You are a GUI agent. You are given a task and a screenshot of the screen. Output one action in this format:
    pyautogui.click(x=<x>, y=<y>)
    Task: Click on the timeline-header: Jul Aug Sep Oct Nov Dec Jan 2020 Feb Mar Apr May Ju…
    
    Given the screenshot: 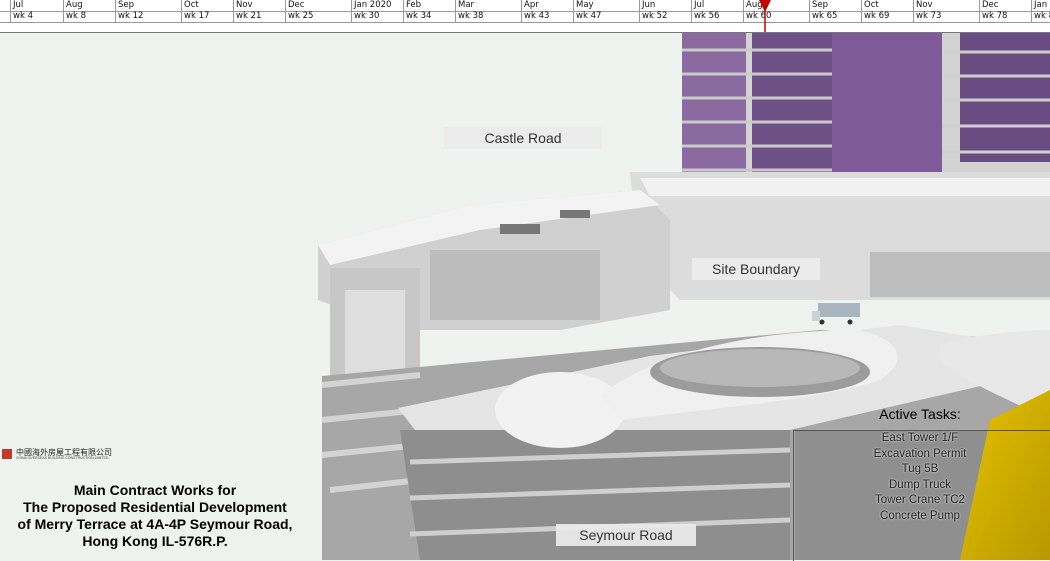 What is the action you would take?
    pyautogui.click(x=525, y=16)
    